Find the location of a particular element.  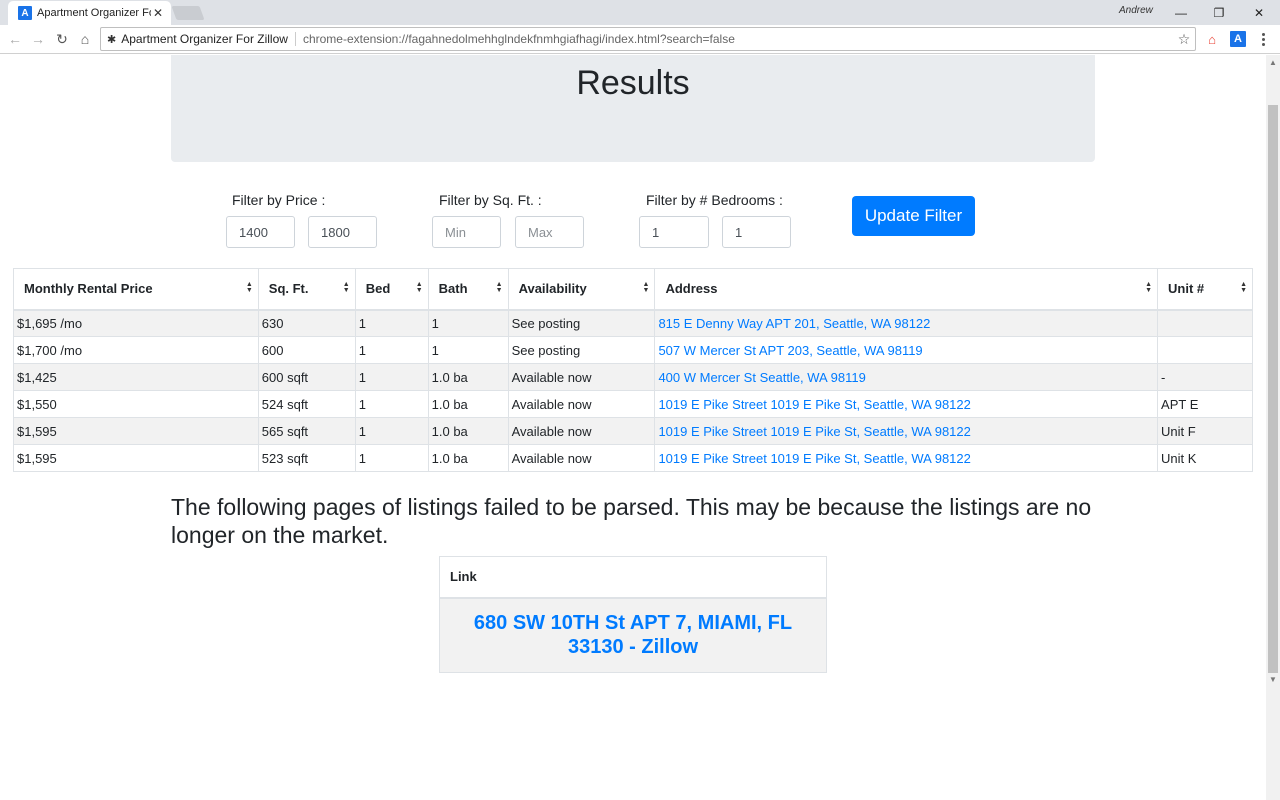

price-cell: $1,595 is located at coordinates (136, 431).